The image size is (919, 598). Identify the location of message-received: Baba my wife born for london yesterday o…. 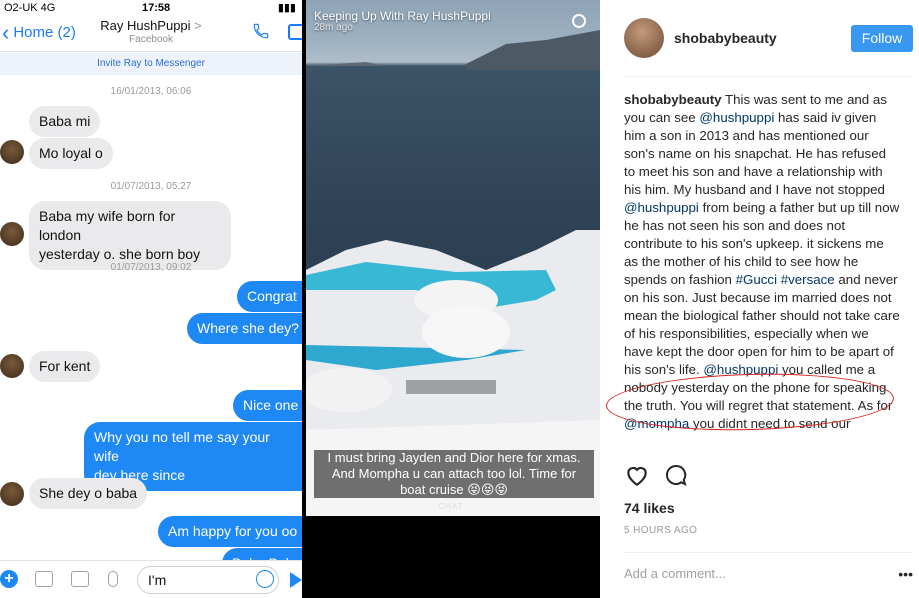
(130, 235).